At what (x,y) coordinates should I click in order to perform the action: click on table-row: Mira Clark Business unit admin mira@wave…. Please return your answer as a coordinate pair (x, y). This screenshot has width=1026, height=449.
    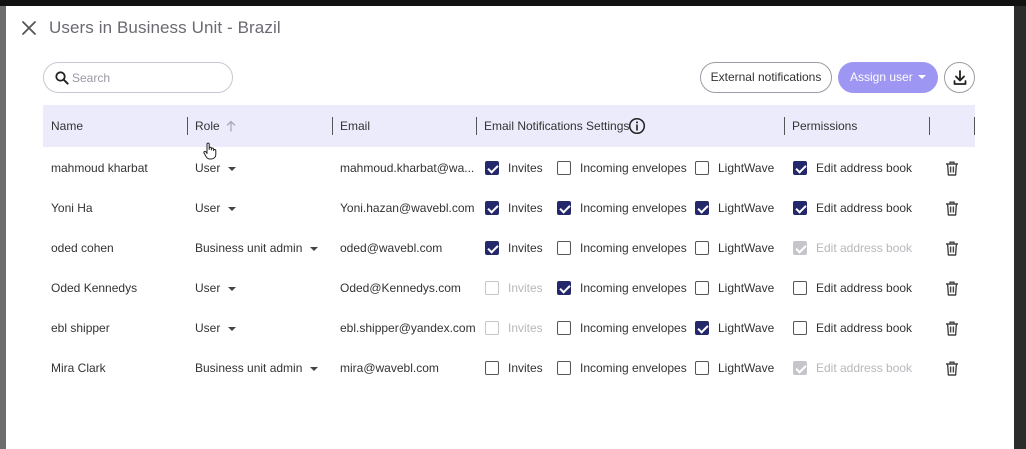
    Looking at the image, I should click on (509, 368).